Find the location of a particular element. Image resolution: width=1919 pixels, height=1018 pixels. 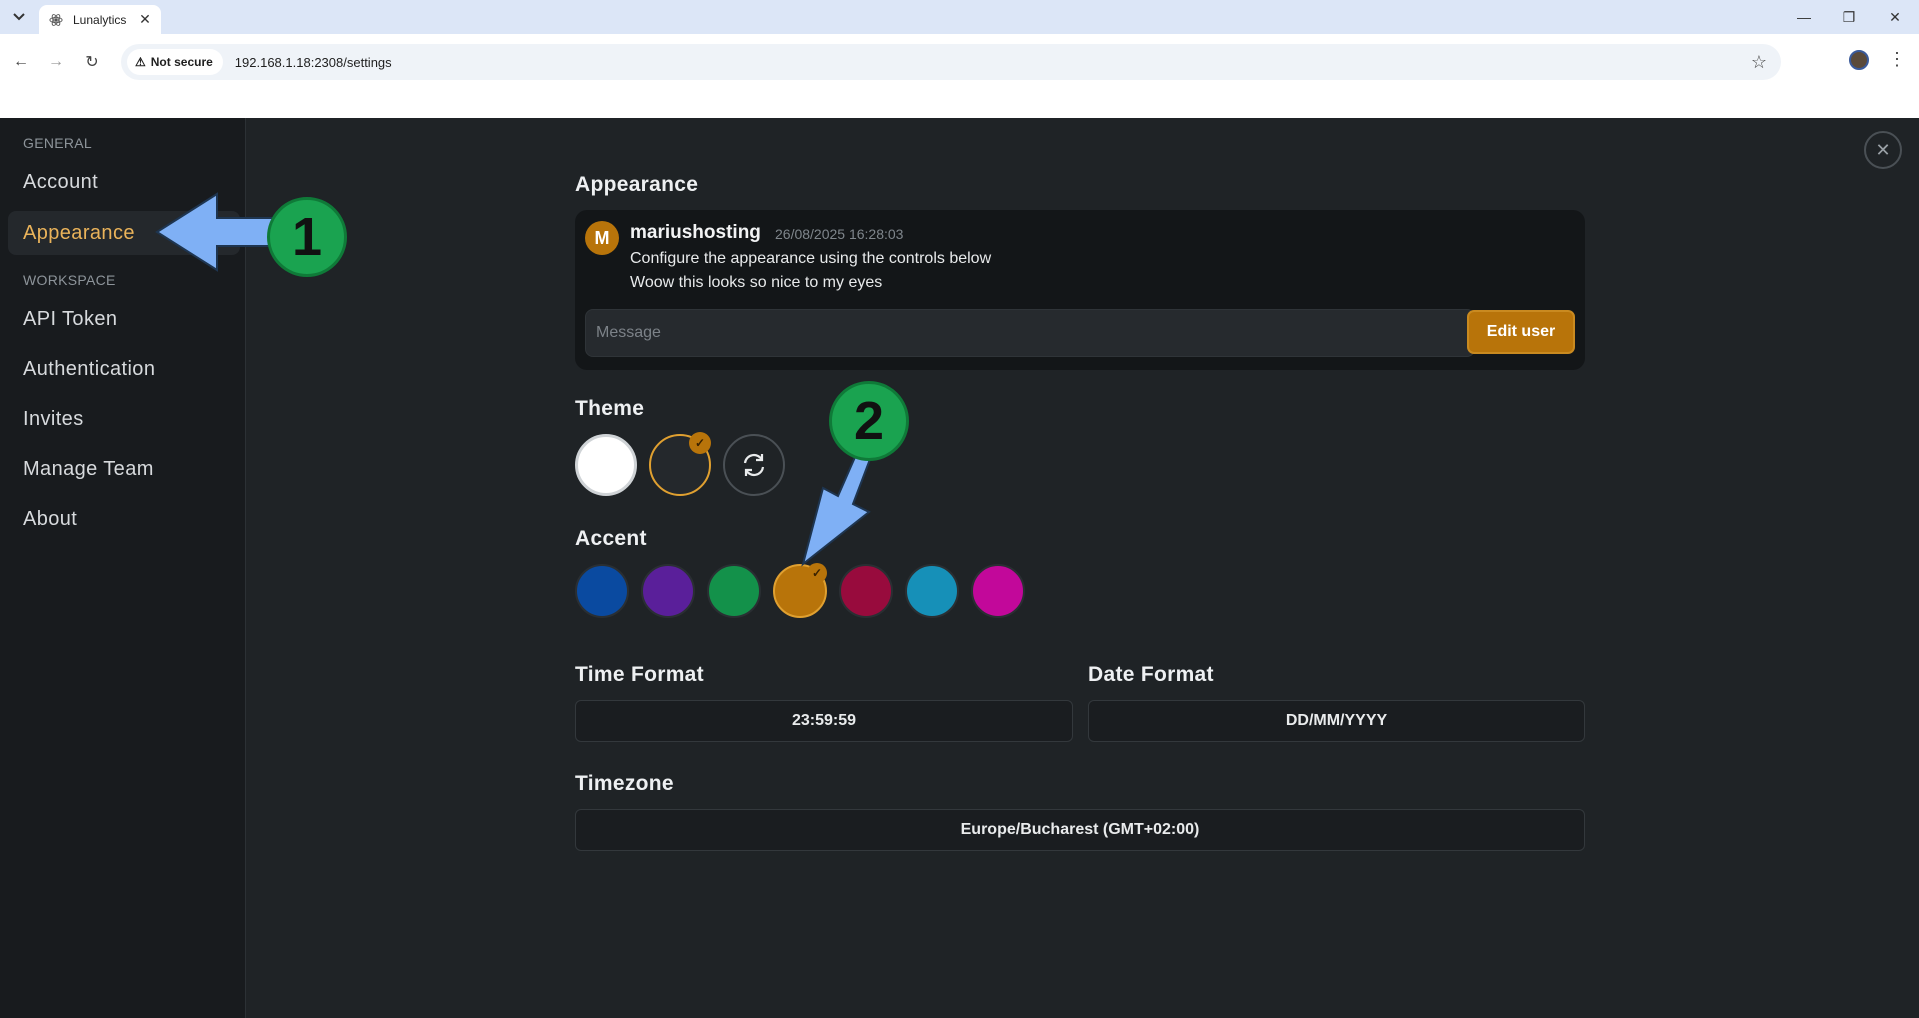

sidebar-item-about: About is located at coordinates (124, 519).